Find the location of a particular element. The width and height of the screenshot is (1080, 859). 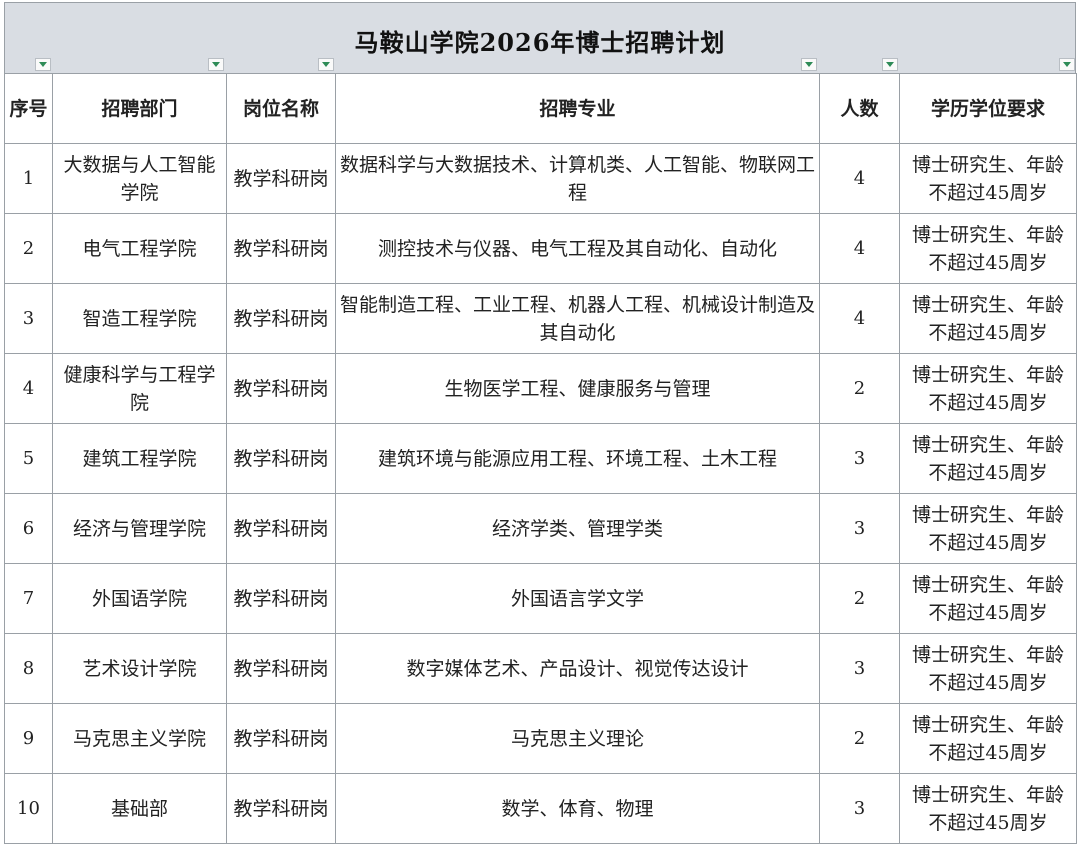

cell-dept: 马克思主义学院 is located at coordinates (139, 738).